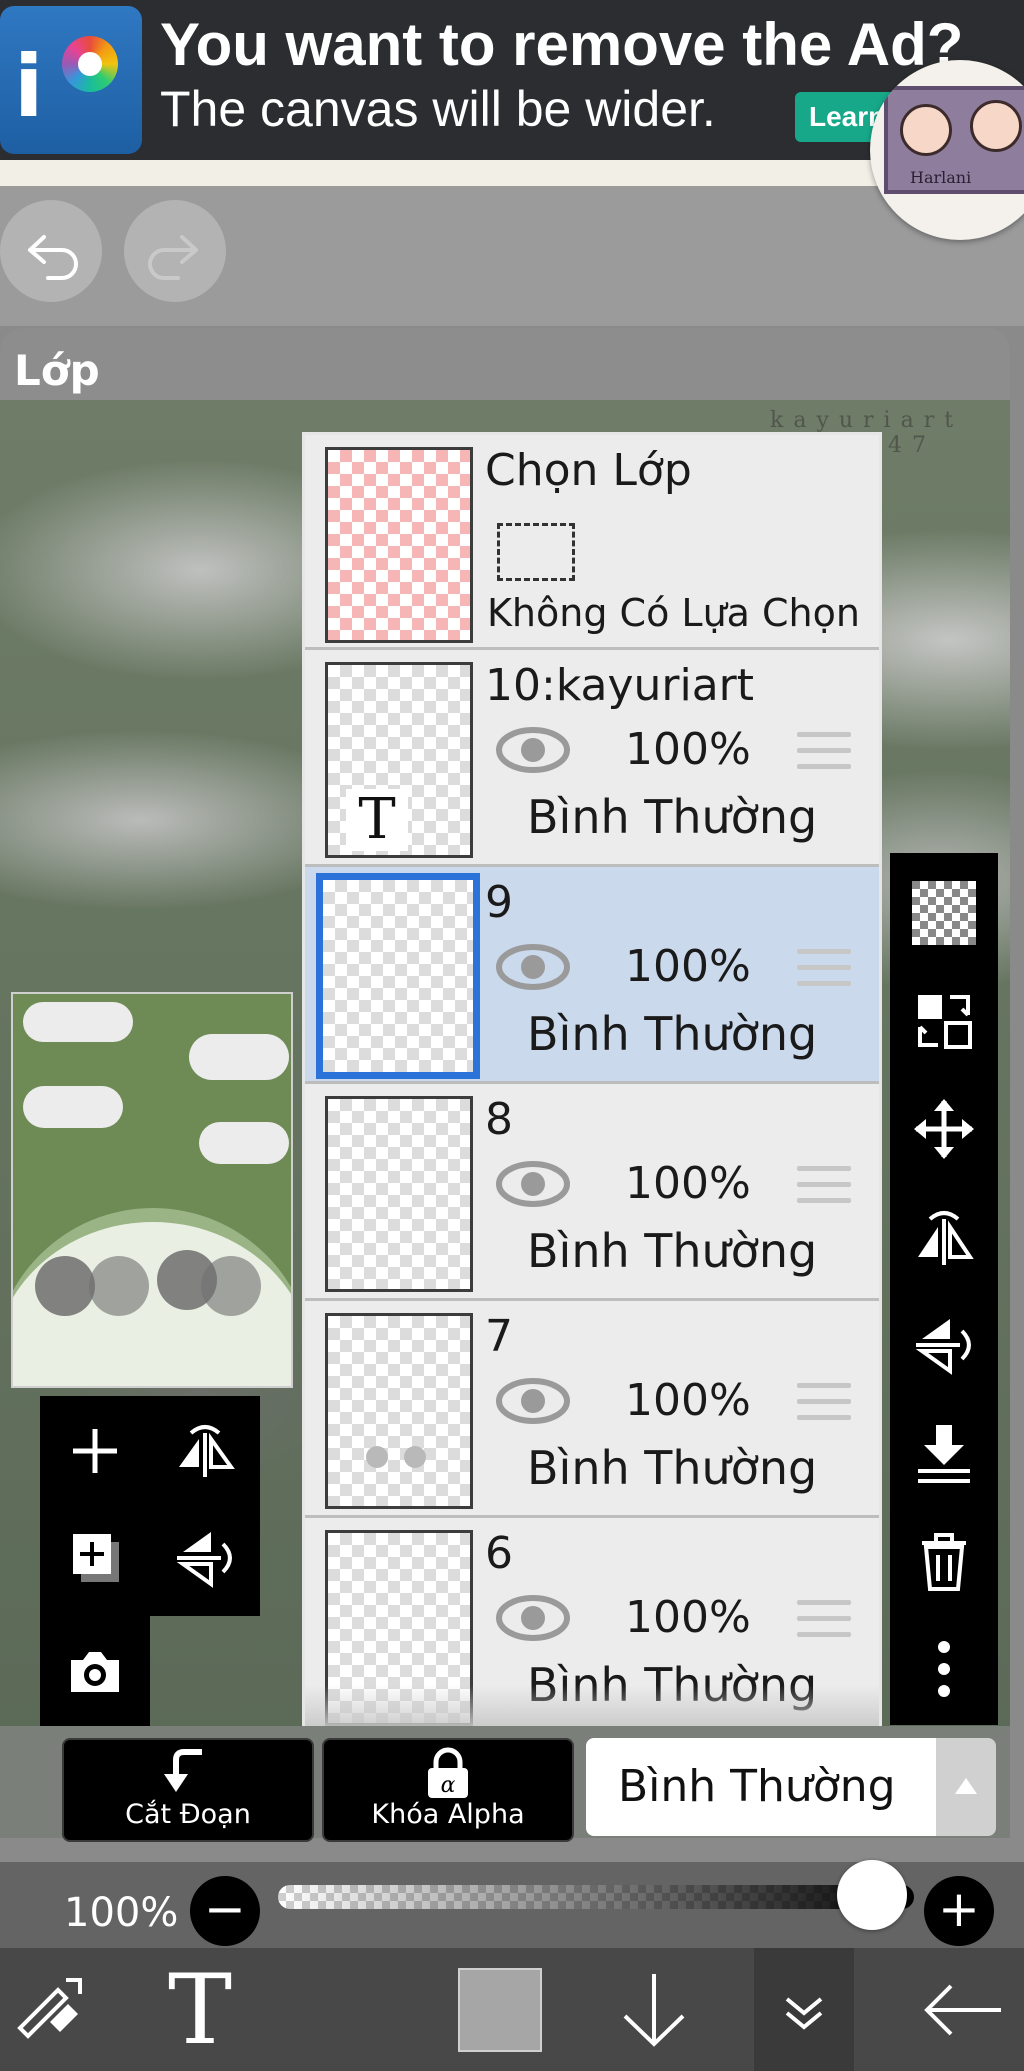 The image size is (1024, 2071). I want to click on layers-panel-button, so click(804, 2009).